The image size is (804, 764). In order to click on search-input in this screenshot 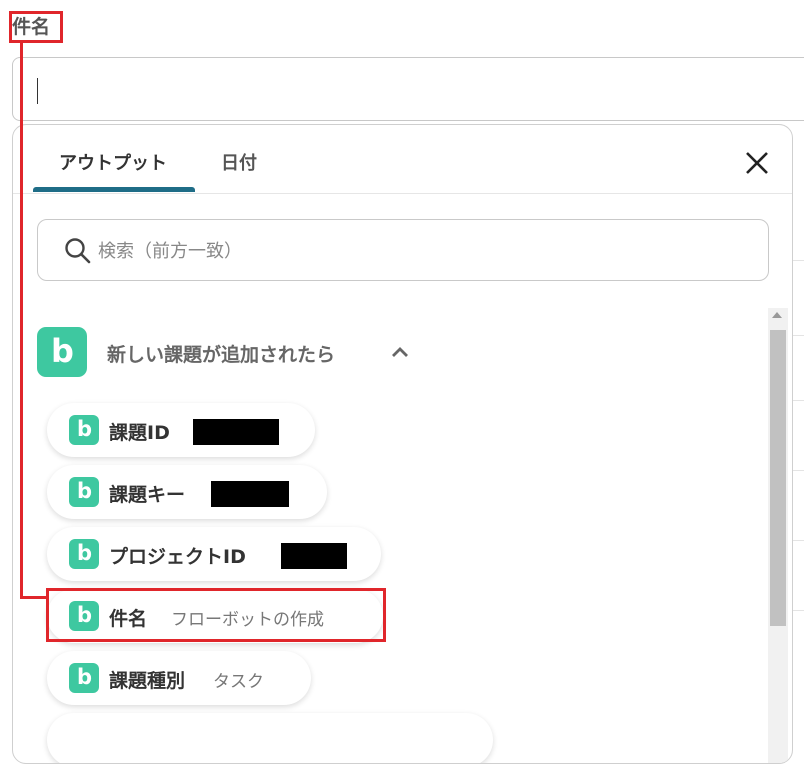, I will do `click(418, 251)`.